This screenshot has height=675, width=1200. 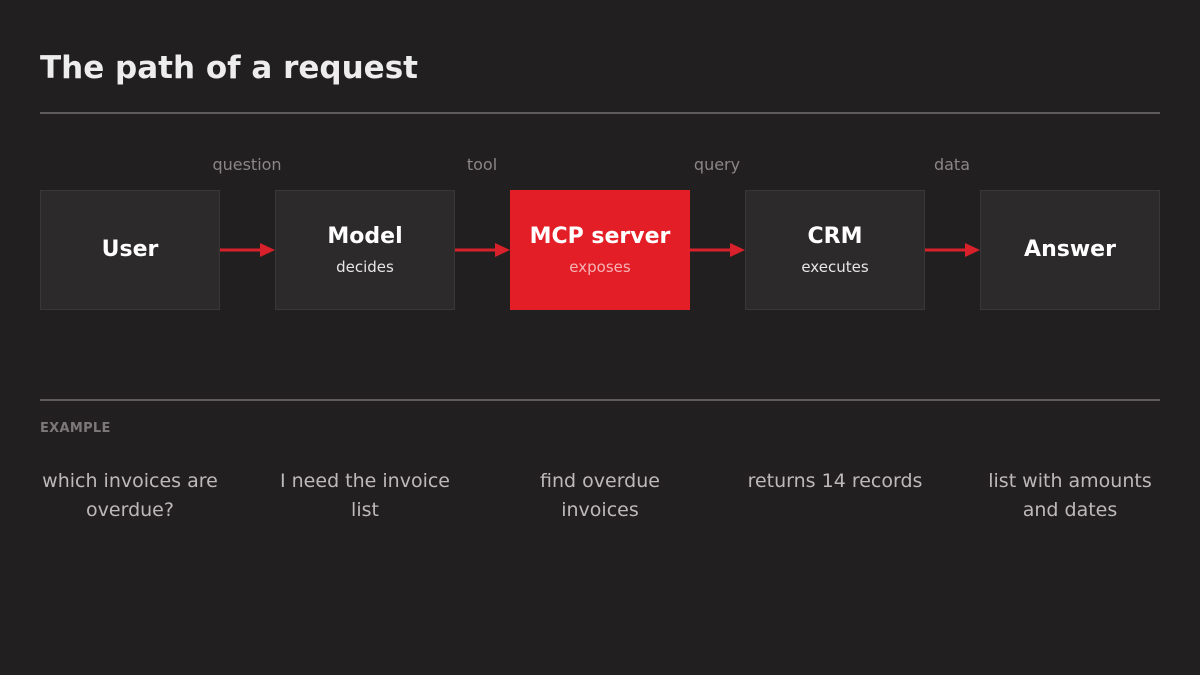 I want to click on edge-label-question: question, so click(x=247, y=164).